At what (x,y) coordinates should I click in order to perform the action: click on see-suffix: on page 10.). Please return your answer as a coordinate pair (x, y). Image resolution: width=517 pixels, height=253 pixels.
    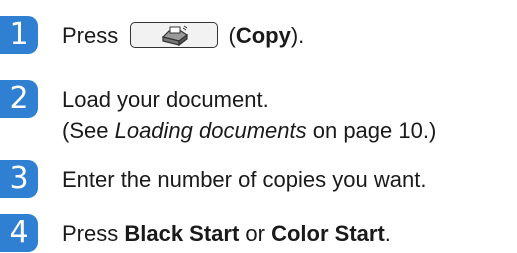
    Looking at the image, I should click on (371, 130).